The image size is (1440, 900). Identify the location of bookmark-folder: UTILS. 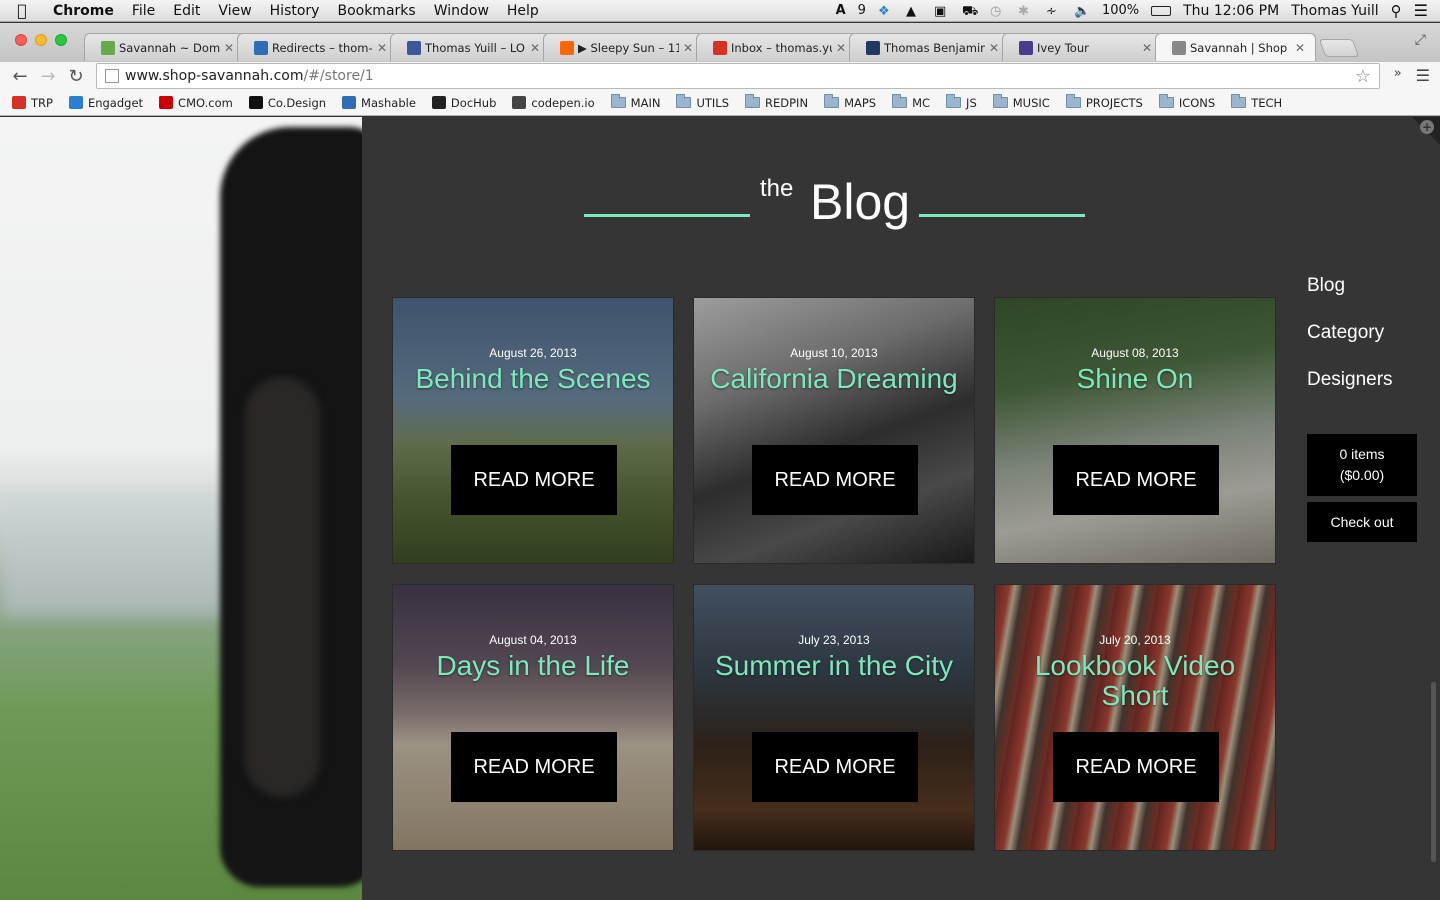
(702, 102).